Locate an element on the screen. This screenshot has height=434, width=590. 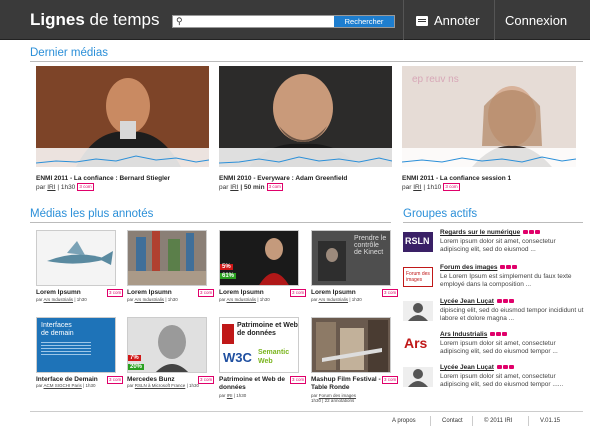
logo-rest: de temps is located at coordinates (122, 19).